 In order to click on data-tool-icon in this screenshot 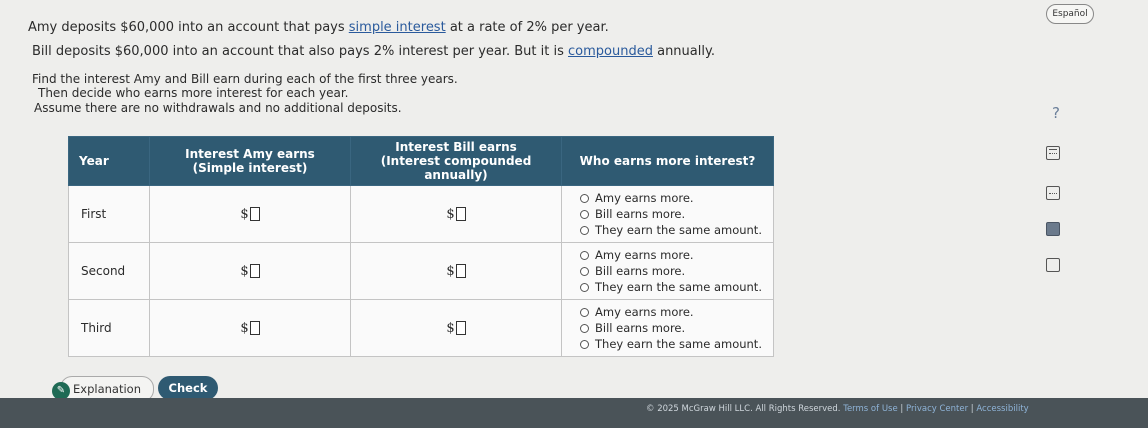, I will do `click(1053, 193)`.